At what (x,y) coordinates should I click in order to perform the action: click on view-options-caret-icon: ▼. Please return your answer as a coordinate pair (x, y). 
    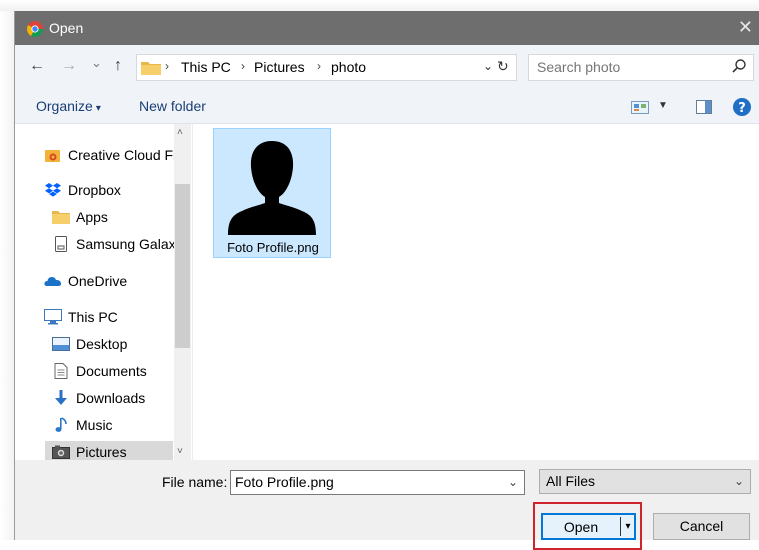
    Looking at the image, I should click on (663, 105).